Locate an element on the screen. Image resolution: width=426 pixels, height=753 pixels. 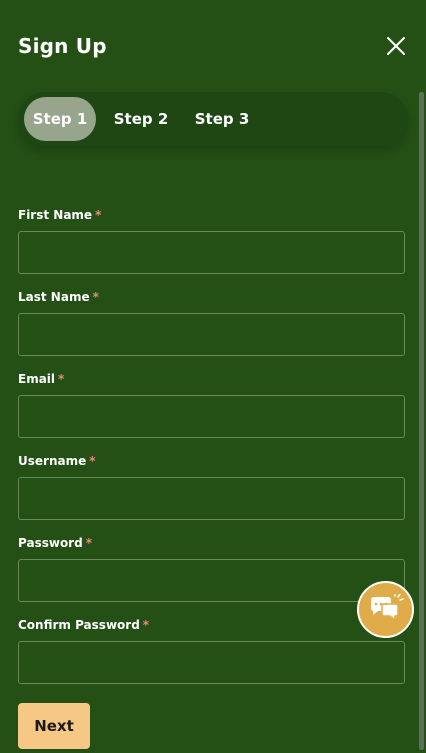
confirm-password-label: Confirm Password * is located at coordinates (83, 625).